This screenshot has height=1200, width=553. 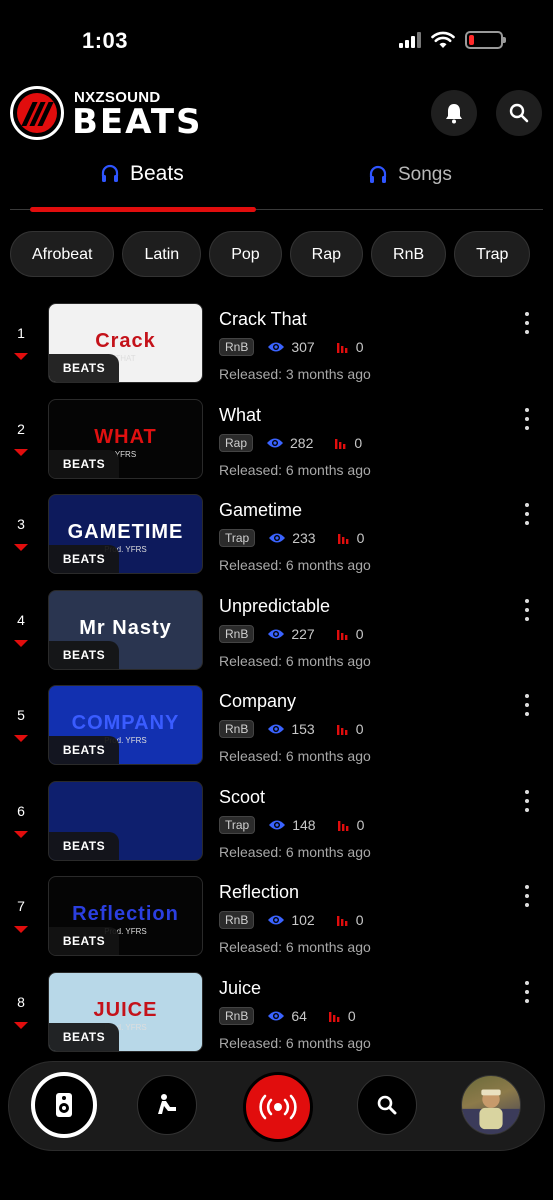 I want to click on views-count: 148, so click(x=292, y=825).